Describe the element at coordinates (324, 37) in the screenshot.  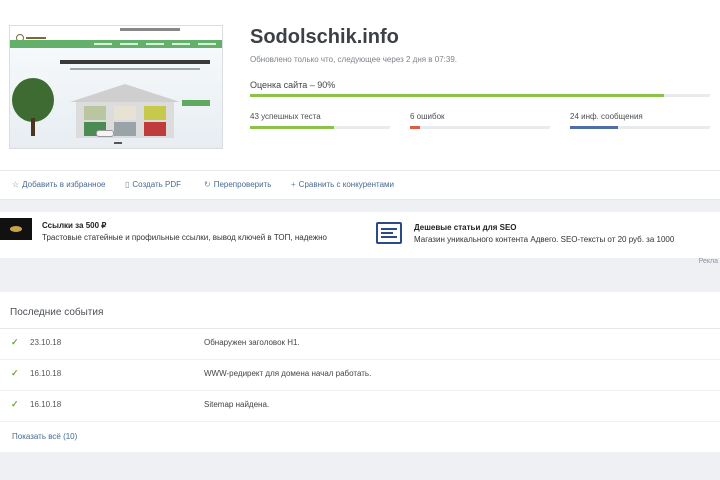
I see `site-name: Sodolschik.info` at that location.